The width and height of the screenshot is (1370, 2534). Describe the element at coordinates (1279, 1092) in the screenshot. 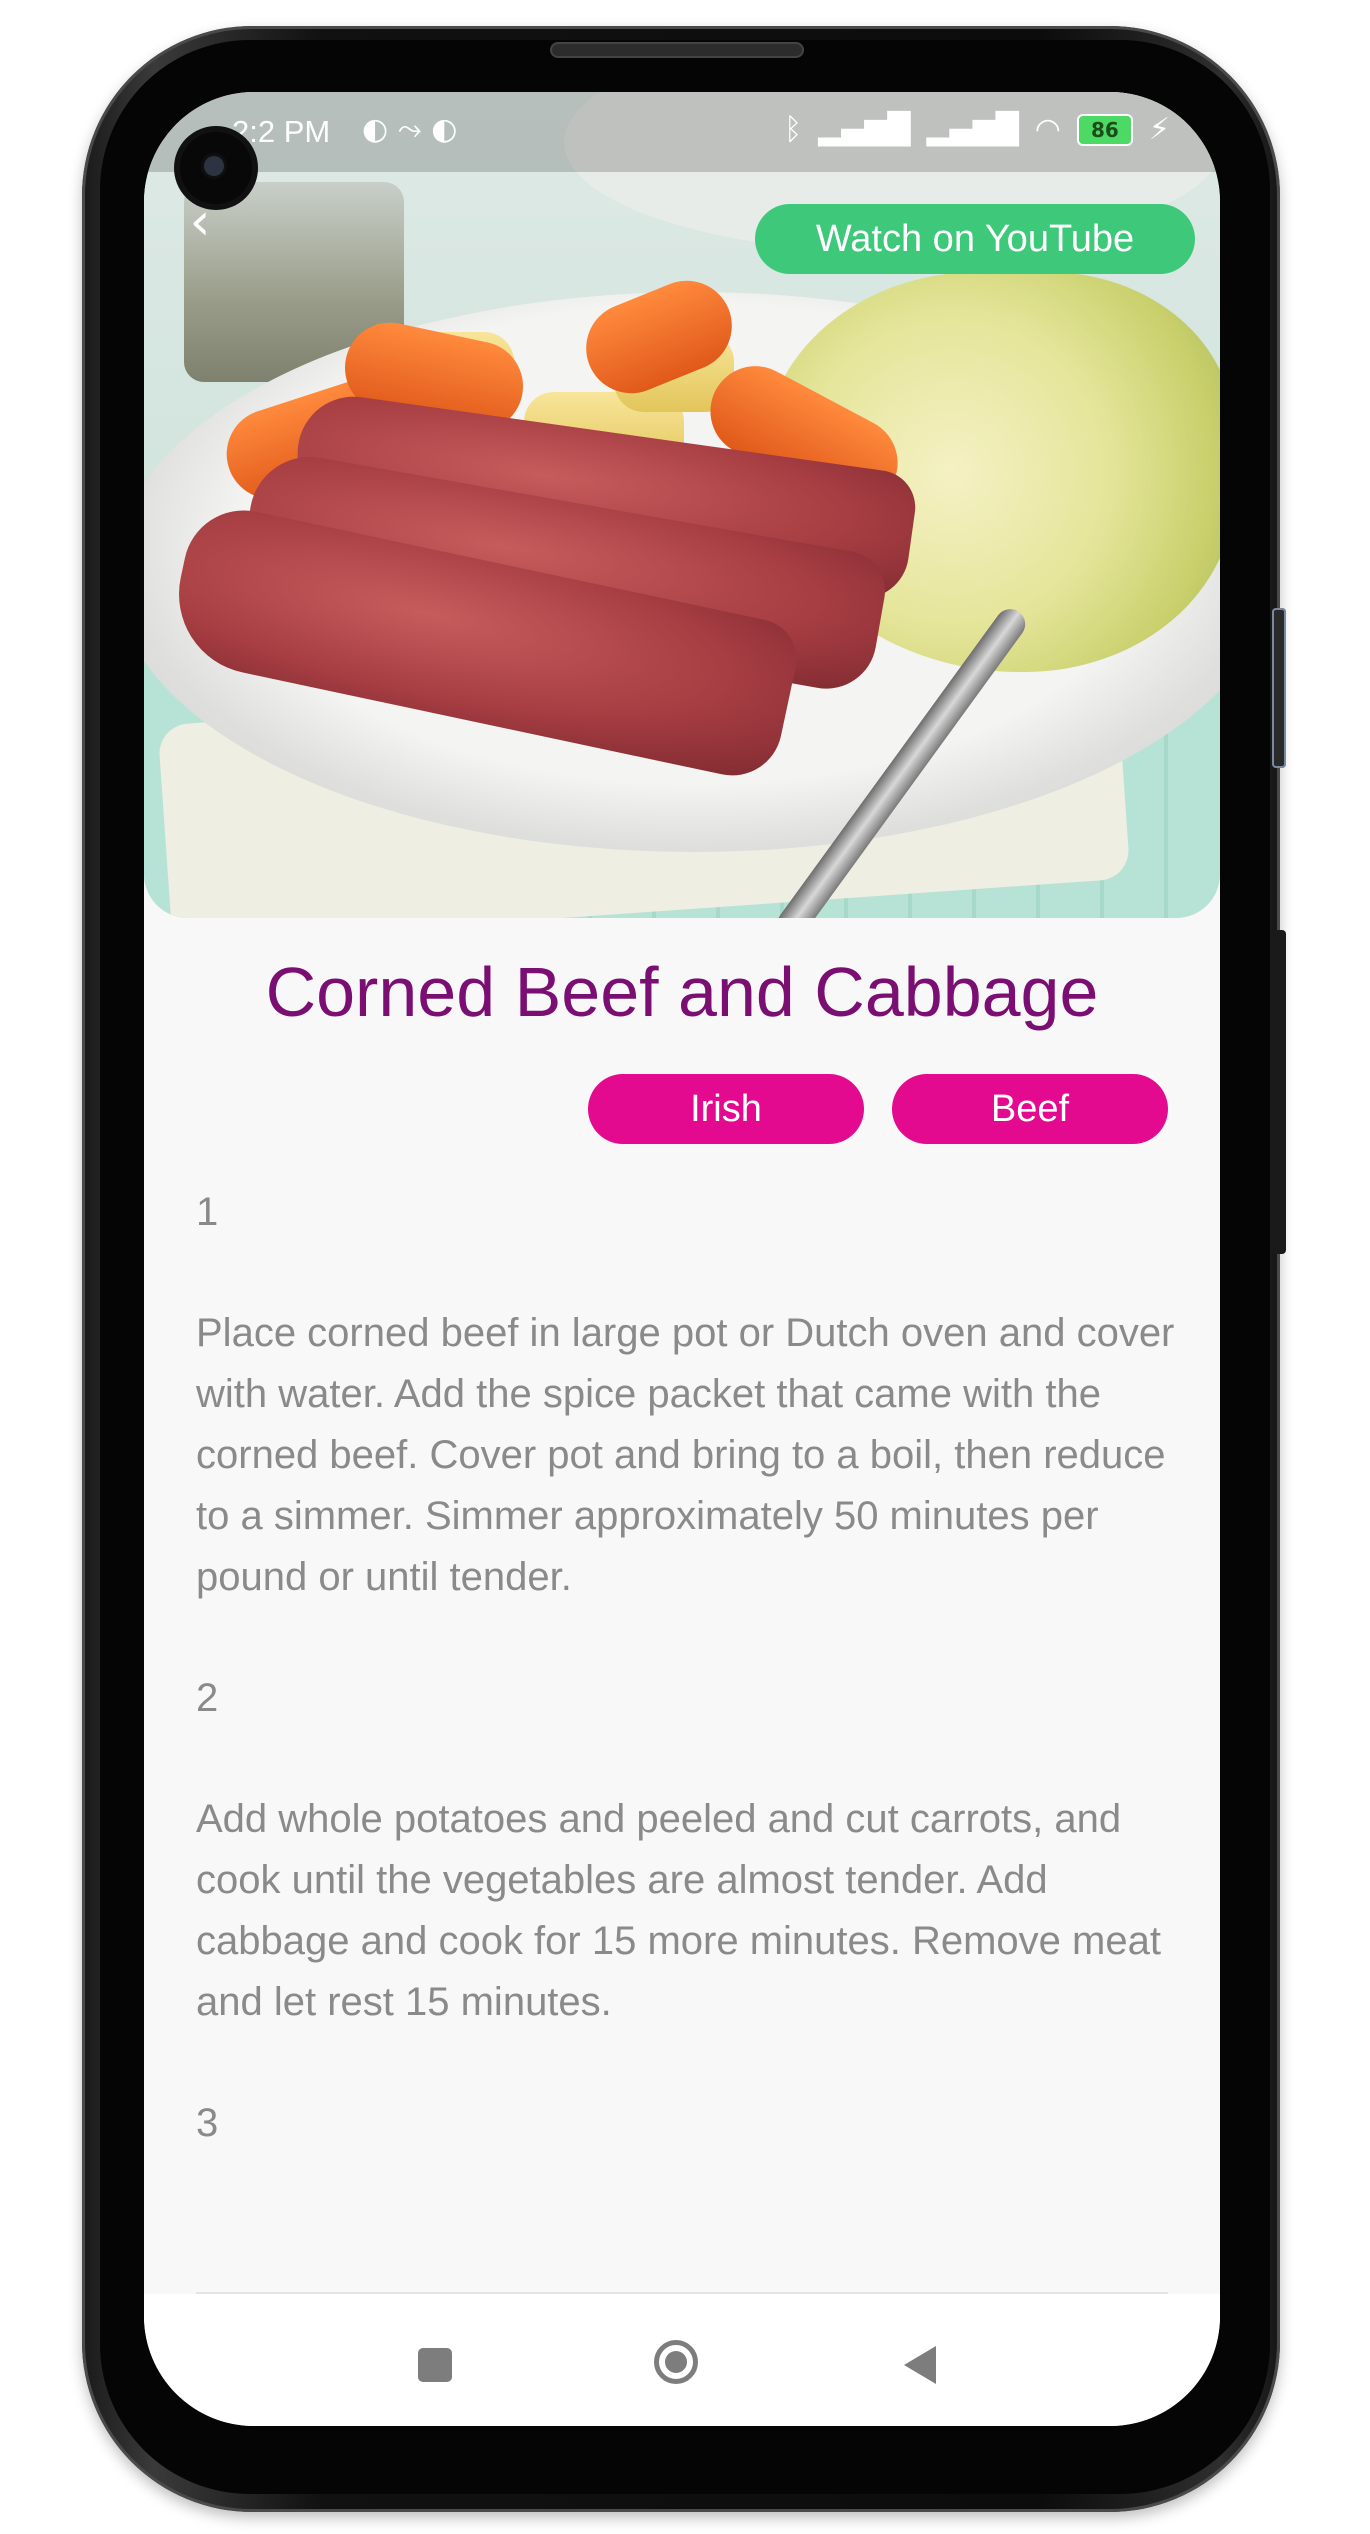

I see `power-button` at that location.